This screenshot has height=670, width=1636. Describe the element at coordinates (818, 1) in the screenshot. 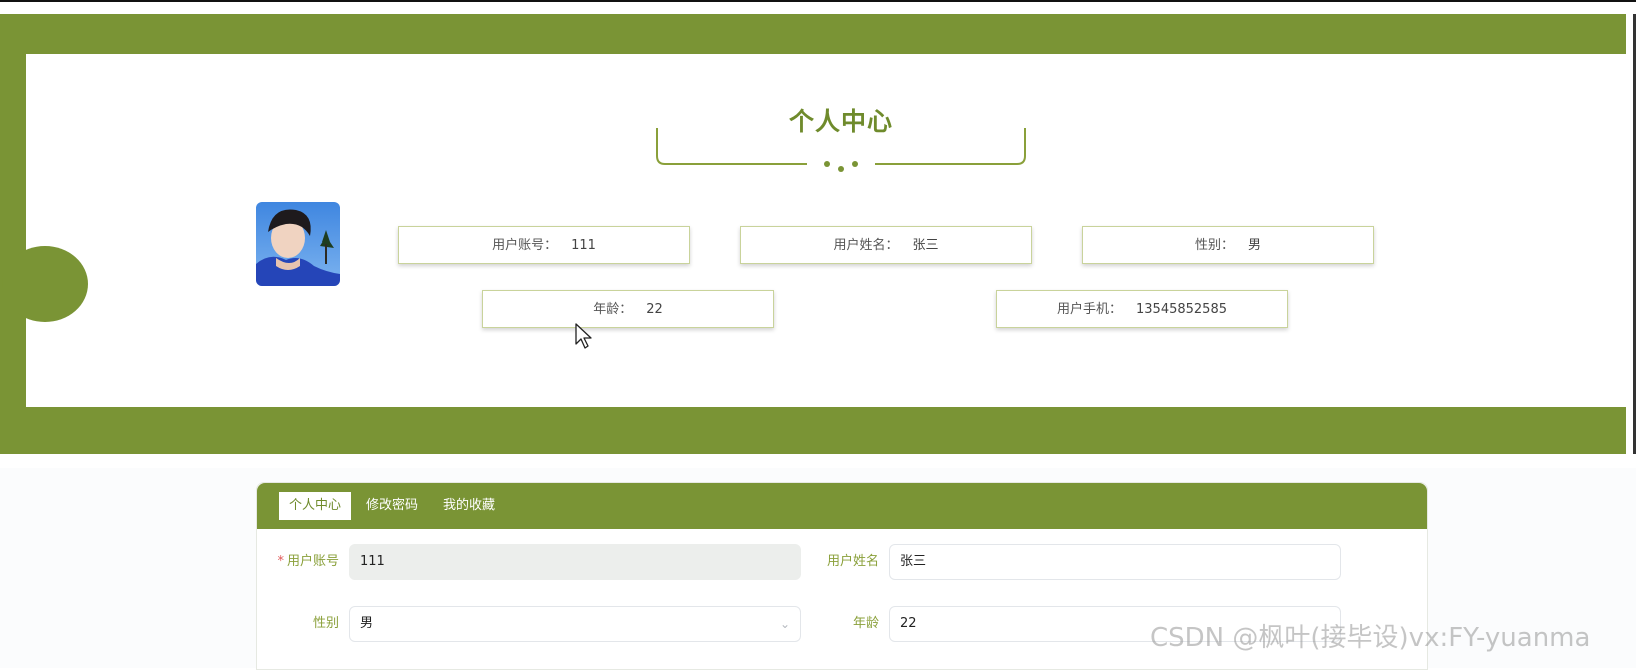

I see `top-border` at that location.